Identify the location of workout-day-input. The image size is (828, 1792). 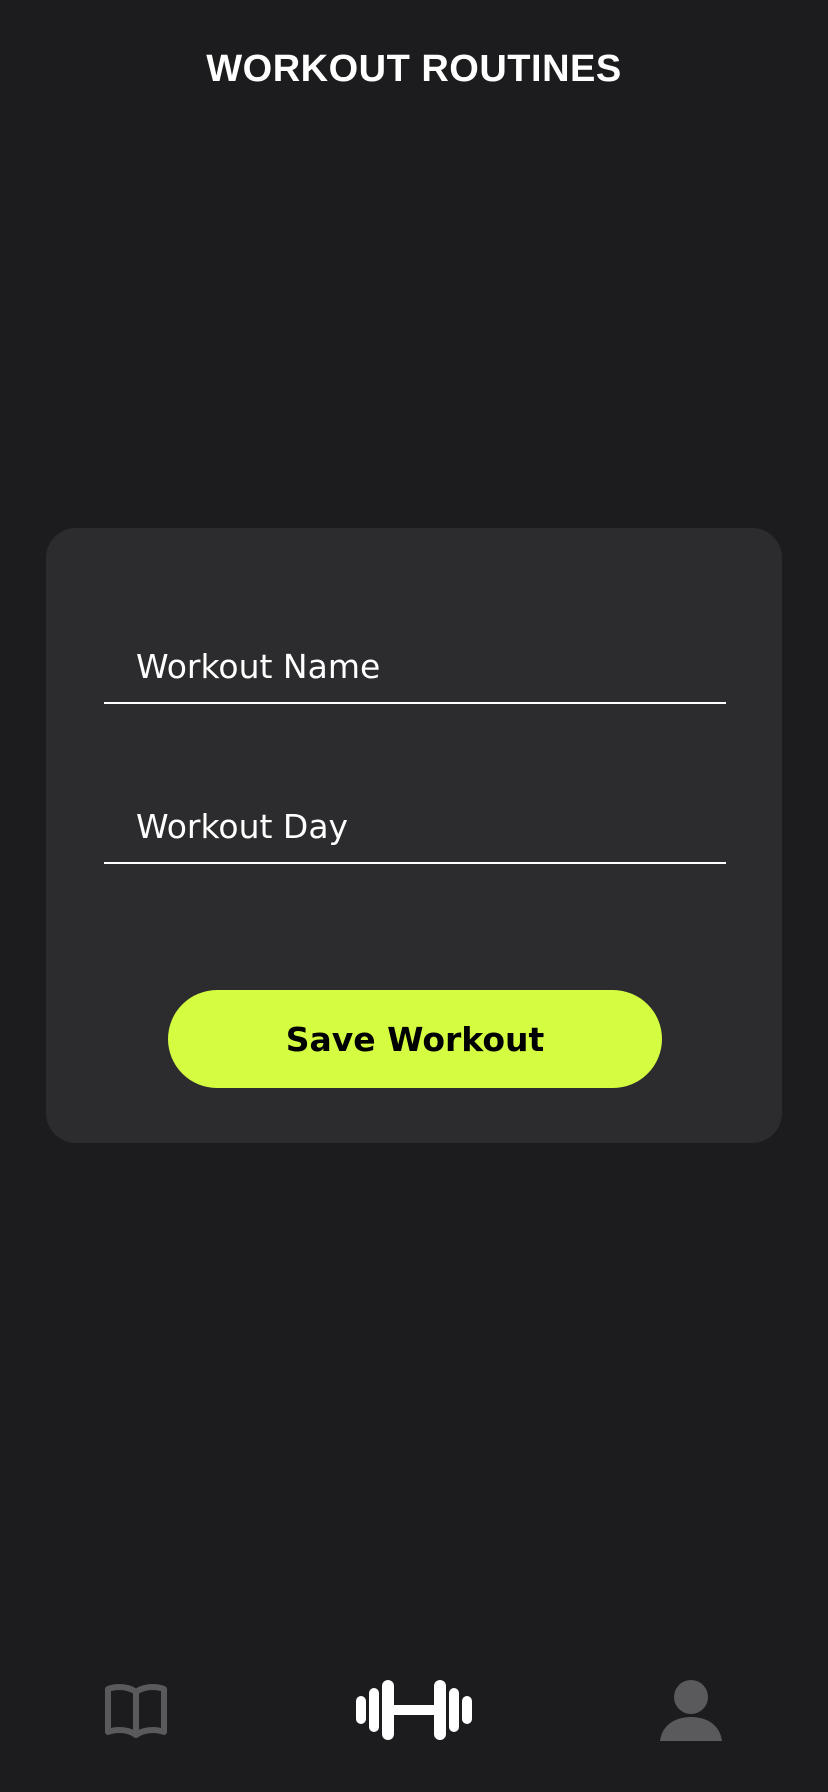
(415, 826).